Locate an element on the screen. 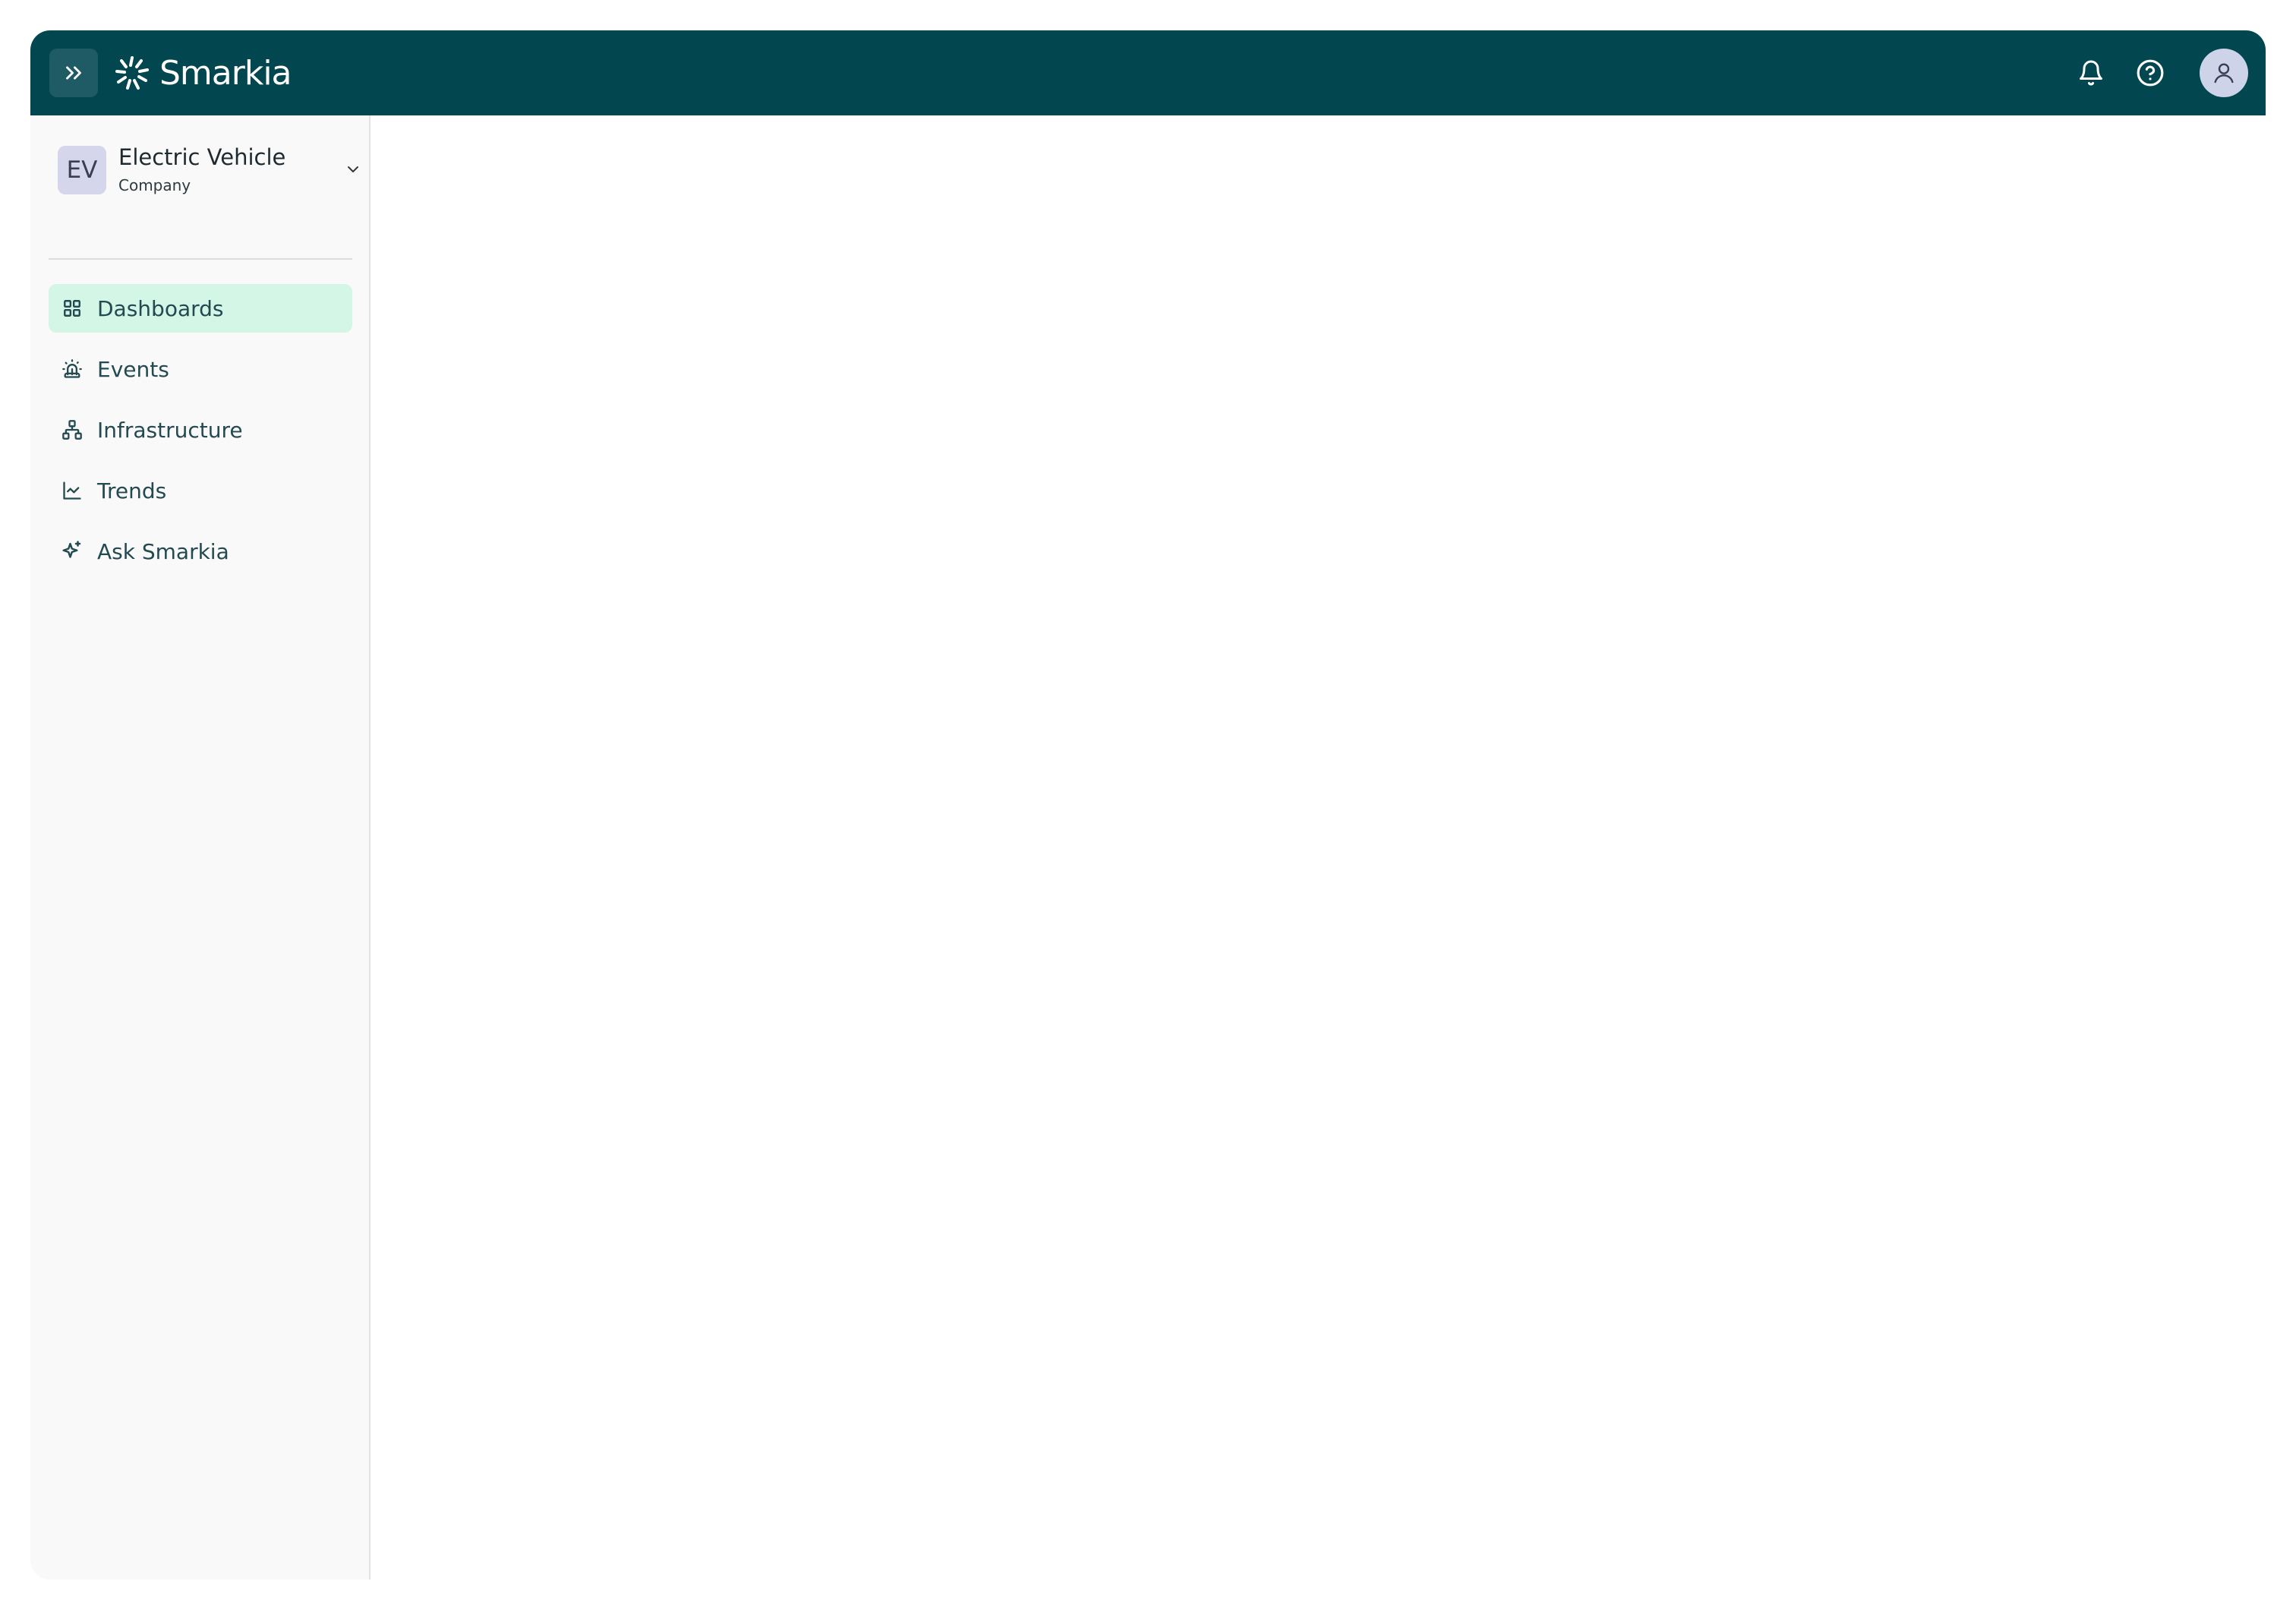  sidebar-divider is located at coordinates (200, 259).